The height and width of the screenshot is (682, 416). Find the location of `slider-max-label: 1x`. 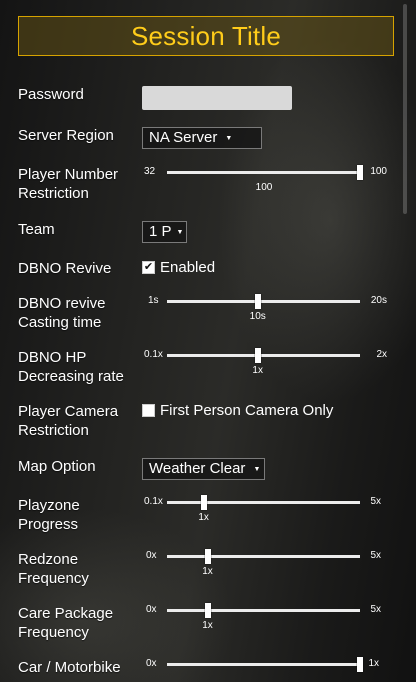

slider-max-label: 1x is located at coordinates (373, 663).